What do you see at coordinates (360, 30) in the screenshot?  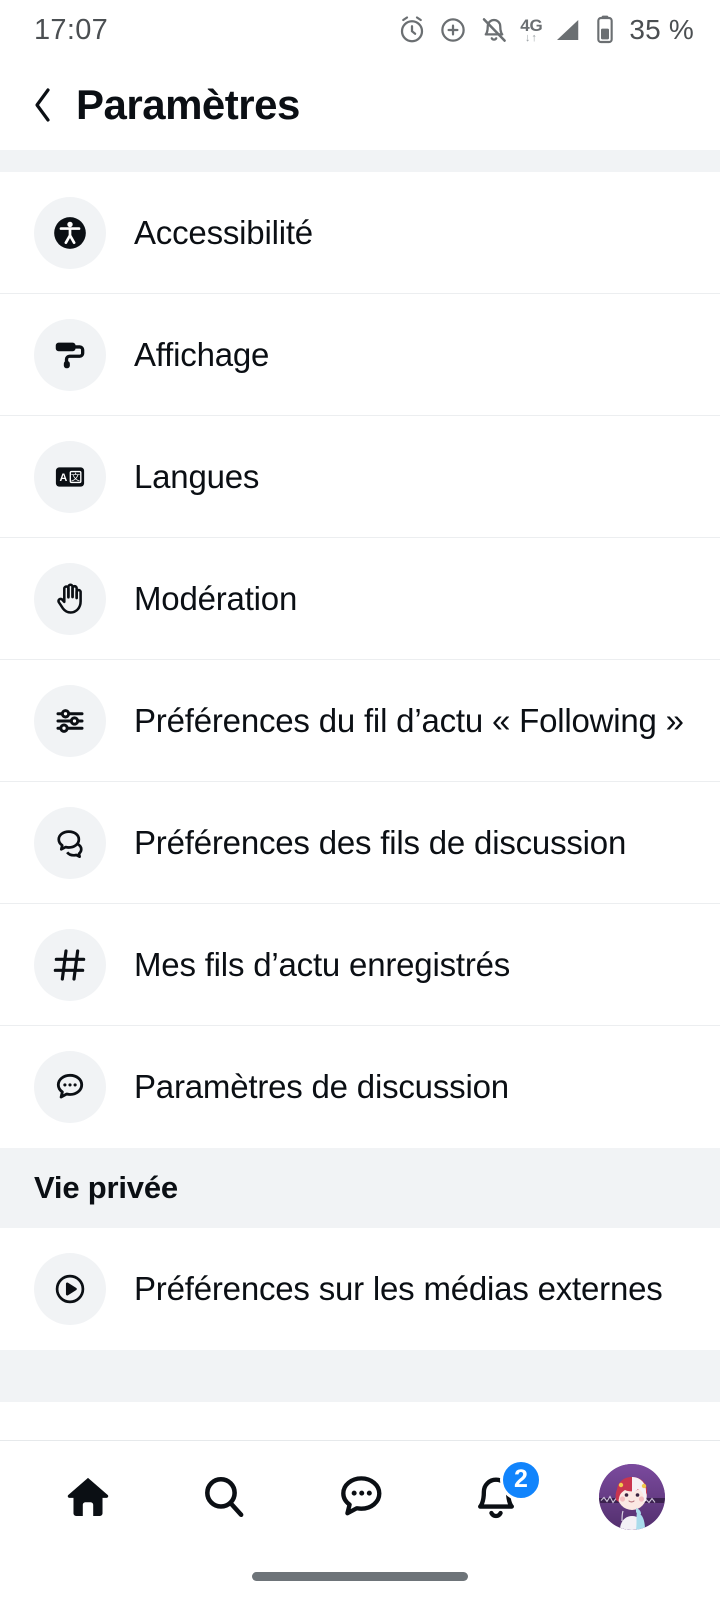 I see `status-bar: 17:07 4G ↓↑ 35 %` at bounding box center [360, 30].